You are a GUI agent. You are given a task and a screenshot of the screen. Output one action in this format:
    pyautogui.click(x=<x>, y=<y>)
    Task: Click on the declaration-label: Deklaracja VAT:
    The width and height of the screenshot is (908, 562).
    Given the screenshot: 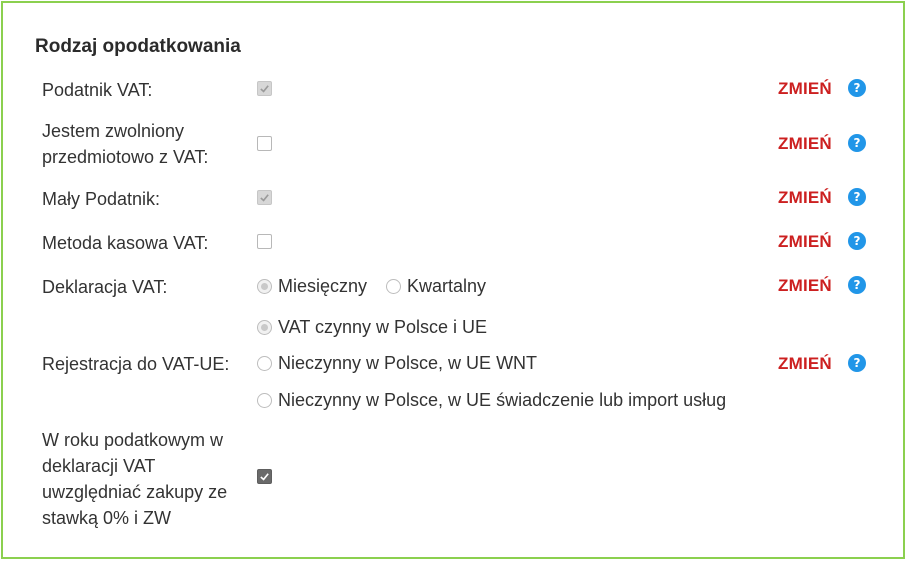 What is the action you would take?
    pyautogui.click(x=105, y=287)
    